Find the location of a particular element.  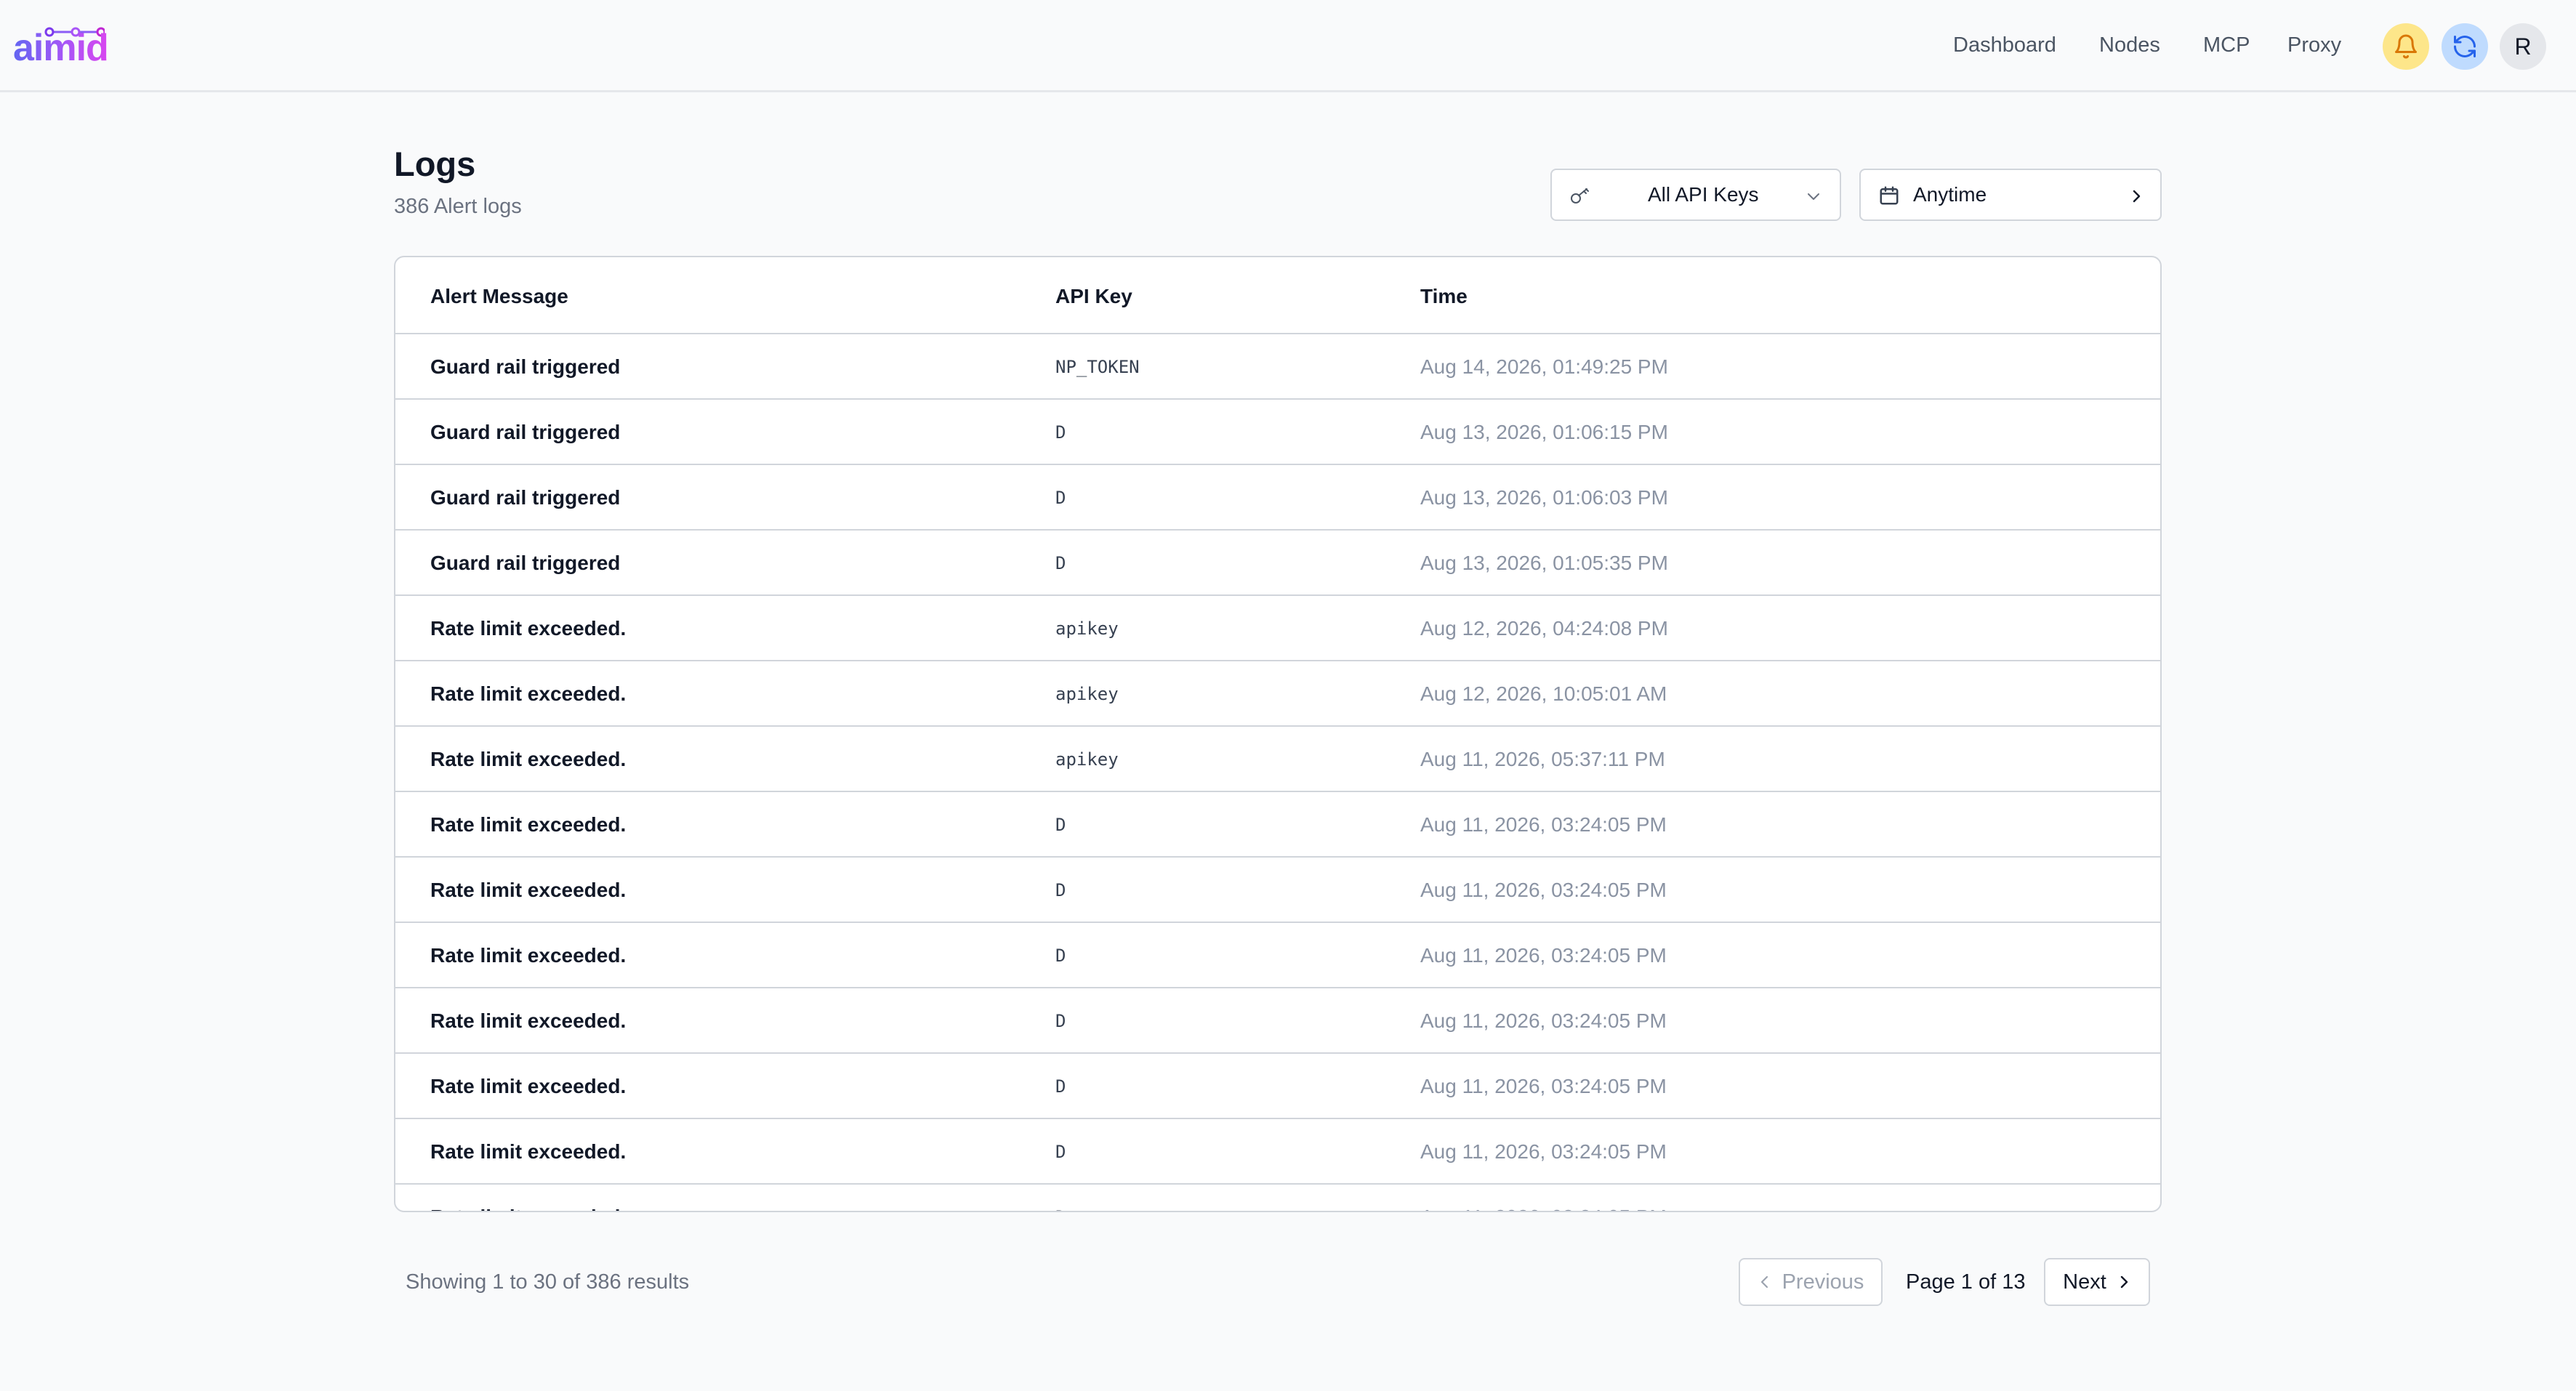

previous-page-button: Previous is located at coordinates (1811, 1282).